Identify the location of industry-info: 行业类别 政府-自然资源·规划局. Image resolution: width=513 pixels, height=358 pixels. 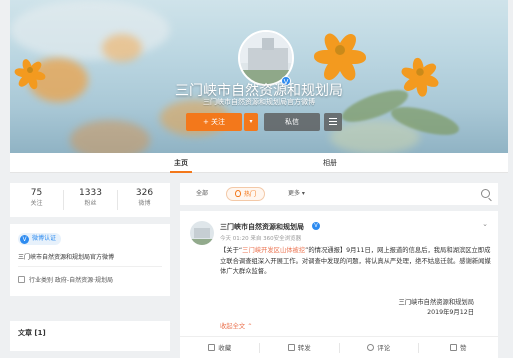
(65, 279).